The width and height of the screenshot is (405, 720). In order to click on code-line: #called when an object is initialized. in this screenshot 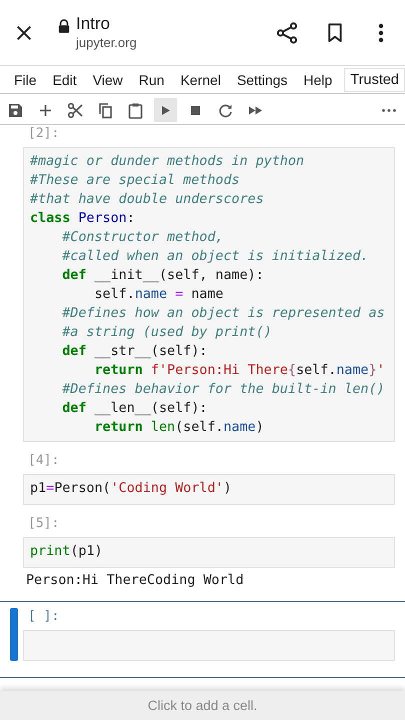, I will do `click(215, 257)`.